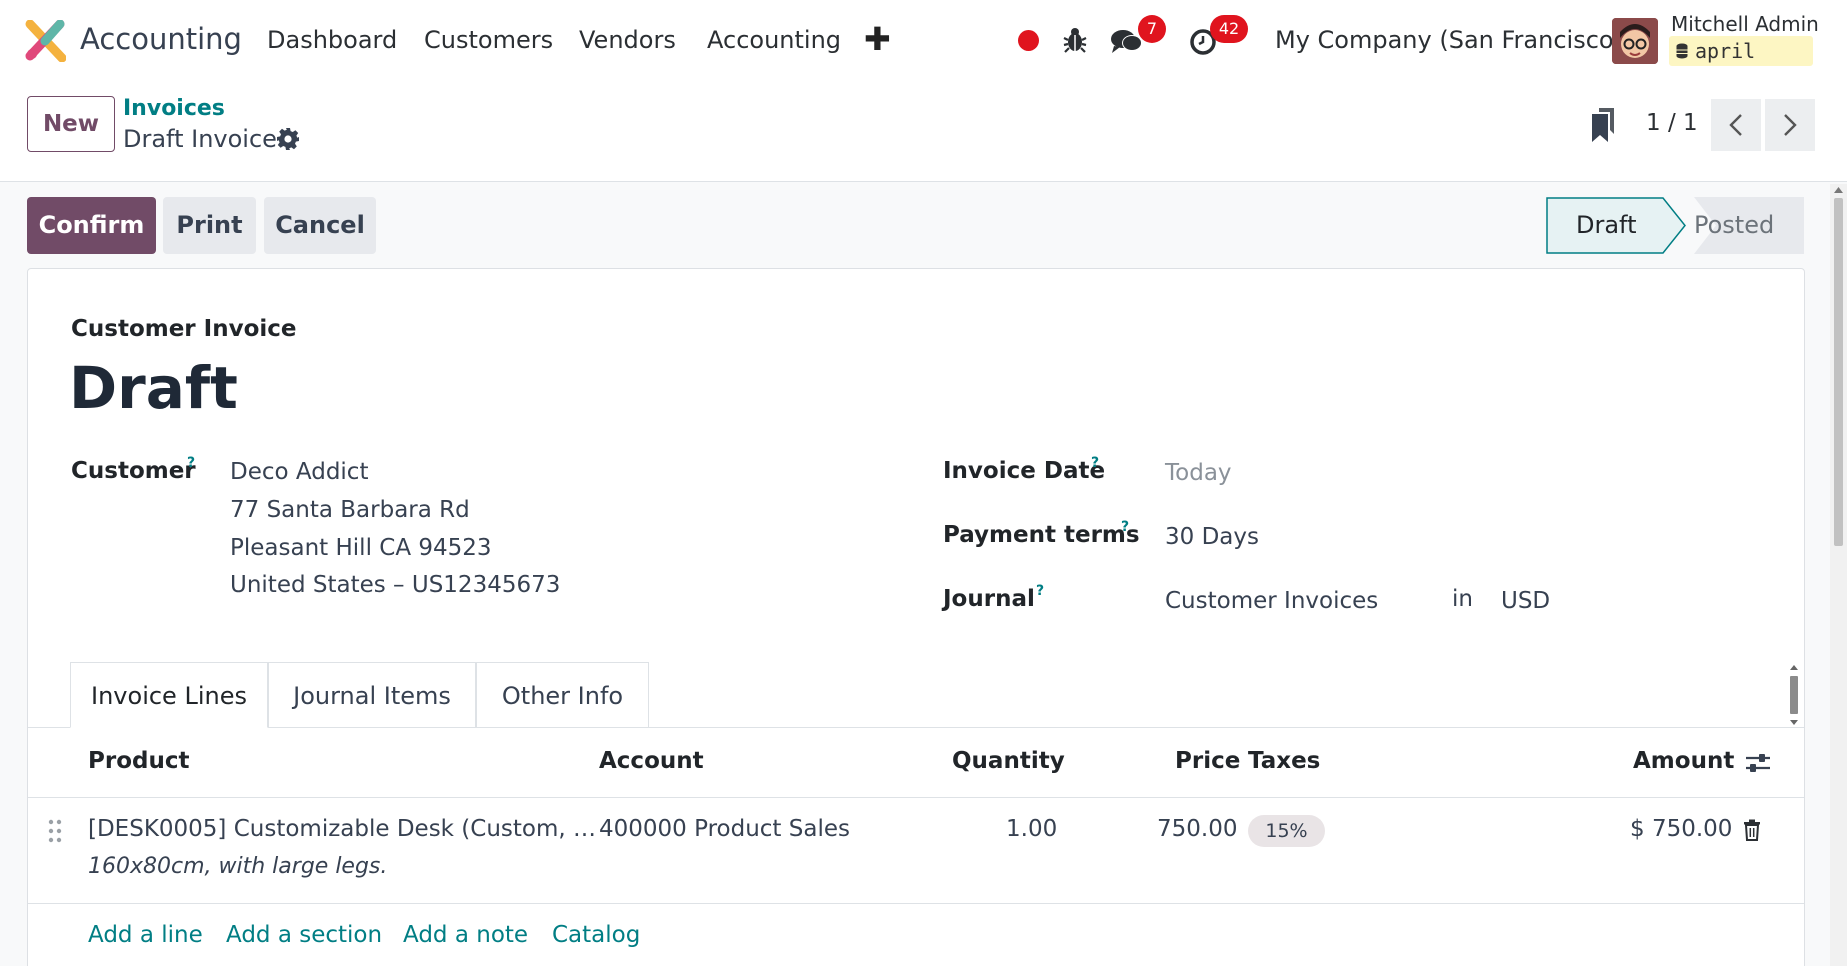  I want to click on optional-columns-icon, so click(1758, 763).